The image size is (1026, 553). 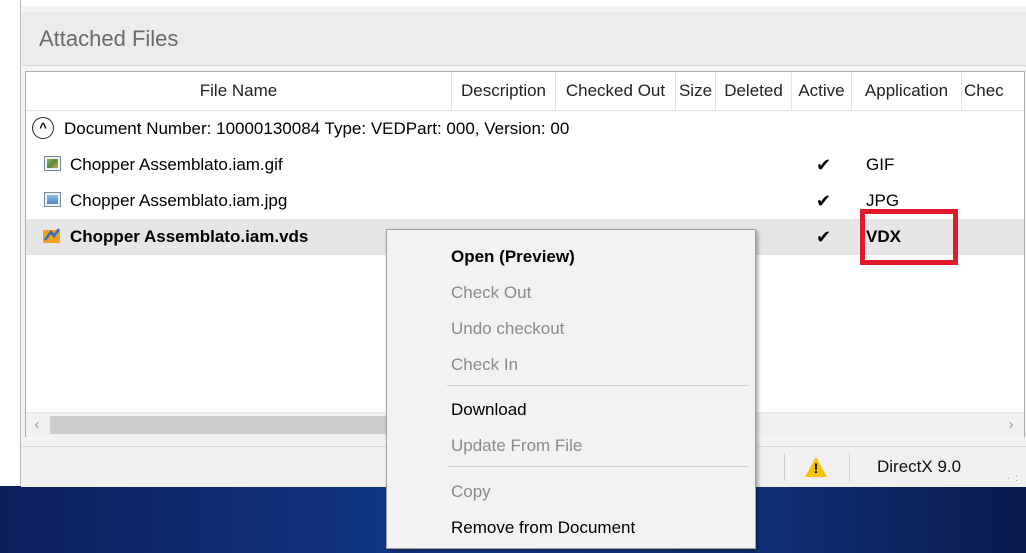 I want to click on collapse-group-icon: ^, so click(x=43, y=128).